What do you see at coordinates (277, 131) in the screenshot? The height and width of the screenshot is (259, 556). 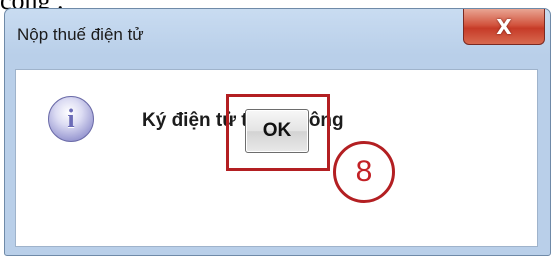 I see `ok-button: OK` at bounding box center [277, 131].